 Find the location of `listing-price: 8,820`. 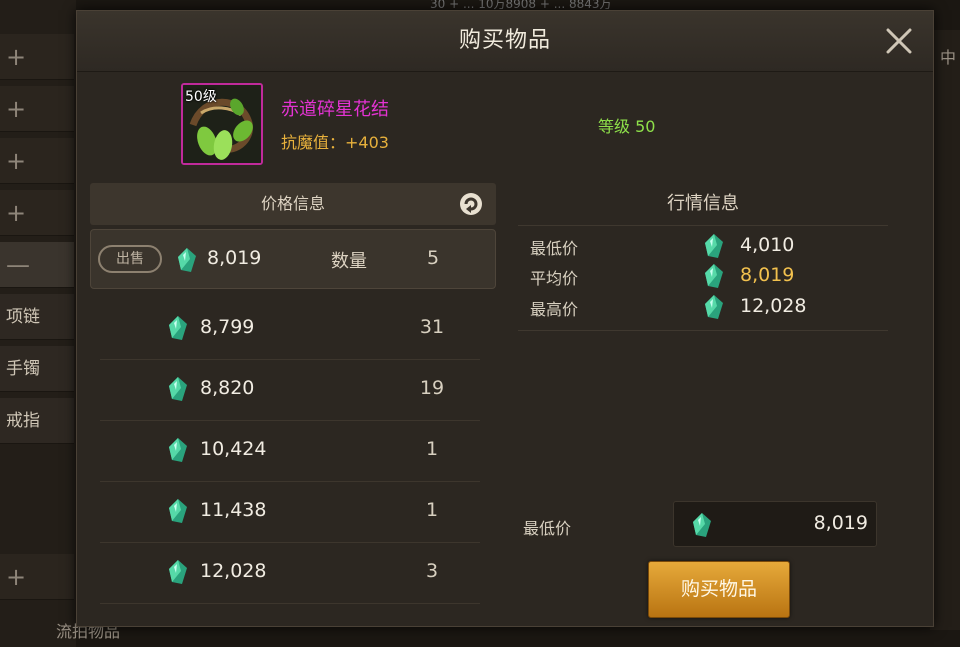

listing-price: 8,820 is located at coordinates (227, 388).